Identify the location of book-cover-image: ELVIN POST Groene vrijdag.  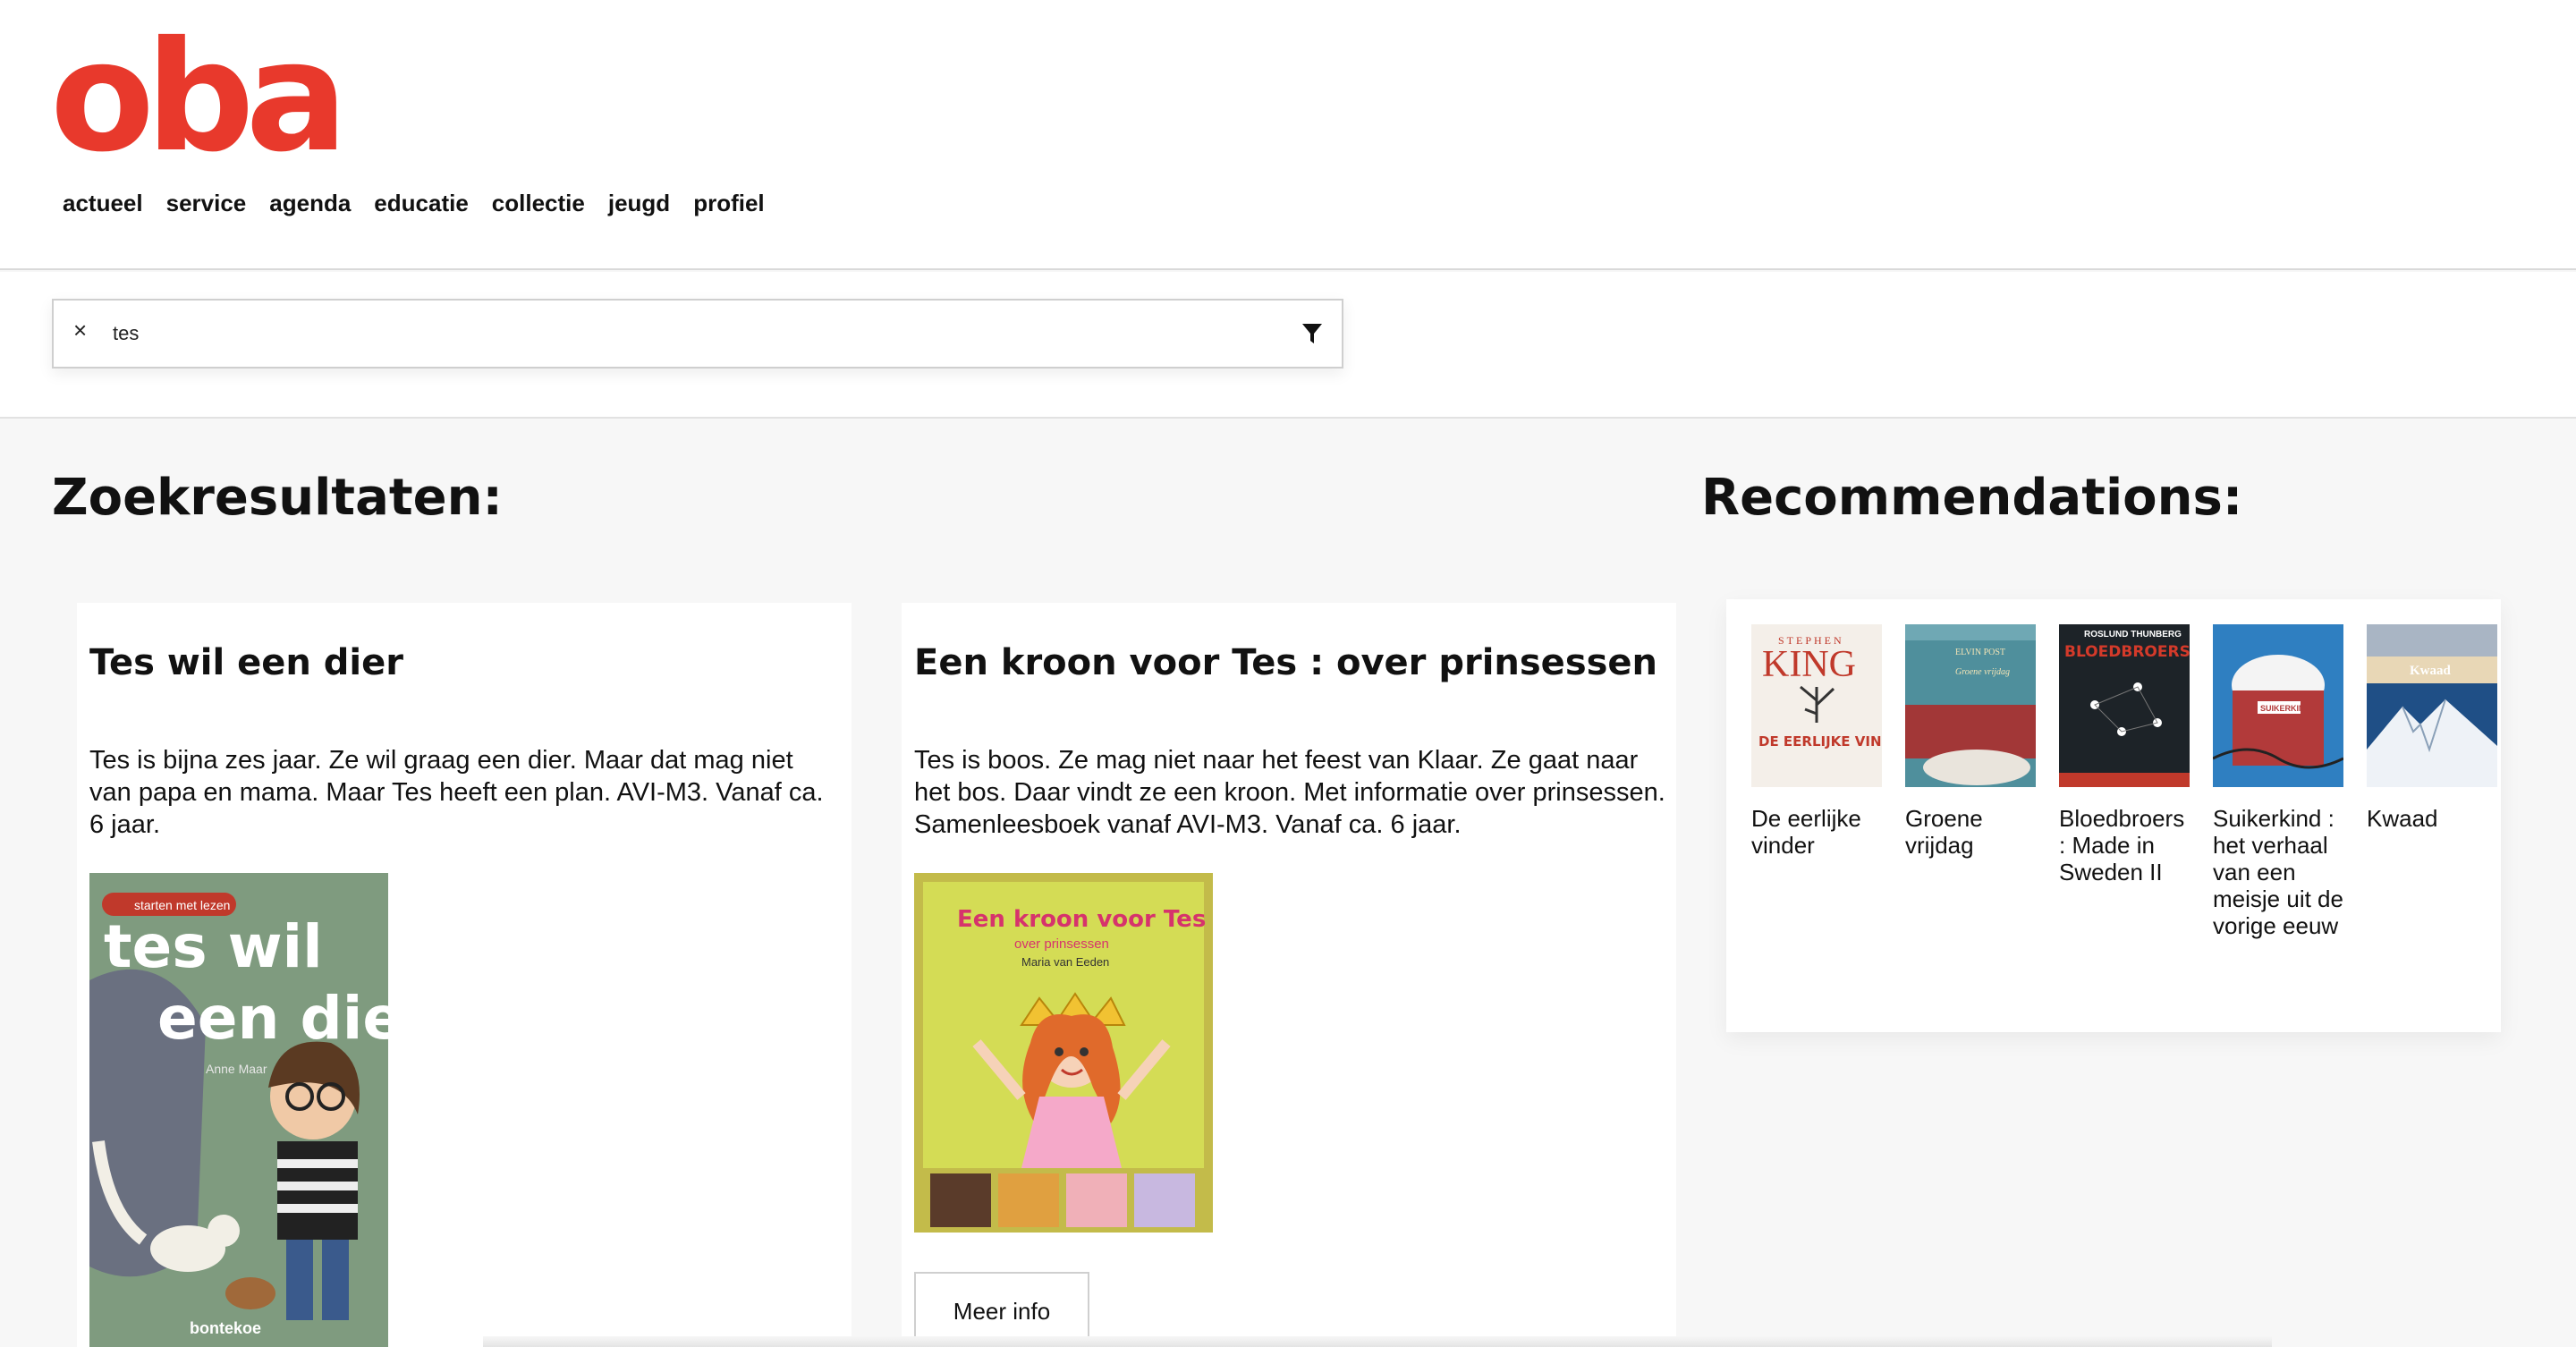
(1970, 705).